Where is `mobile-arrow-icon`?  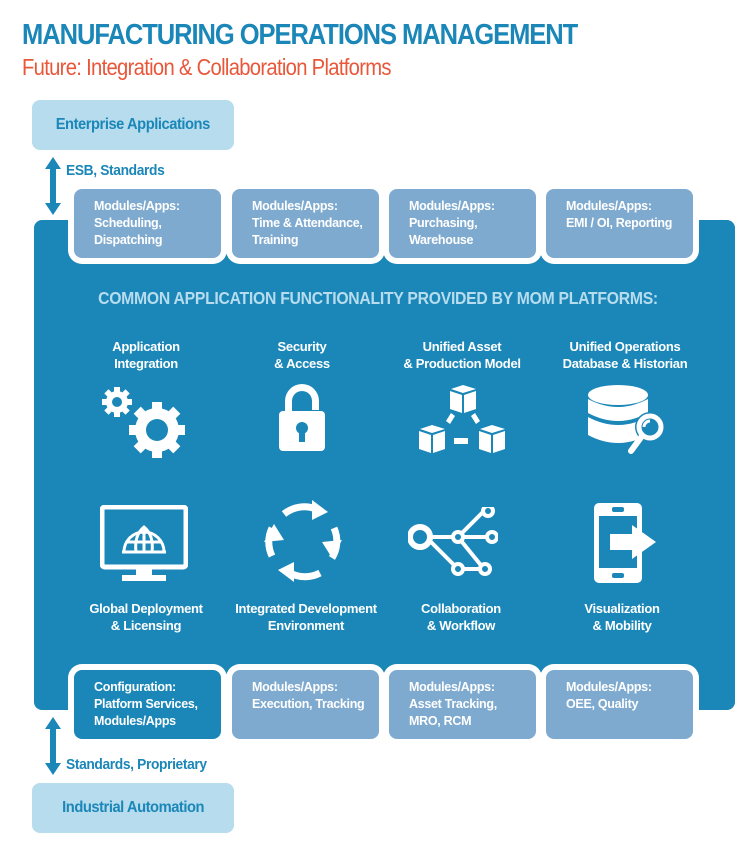
mobile-arrow-icon is located at coordinates (625, 543).